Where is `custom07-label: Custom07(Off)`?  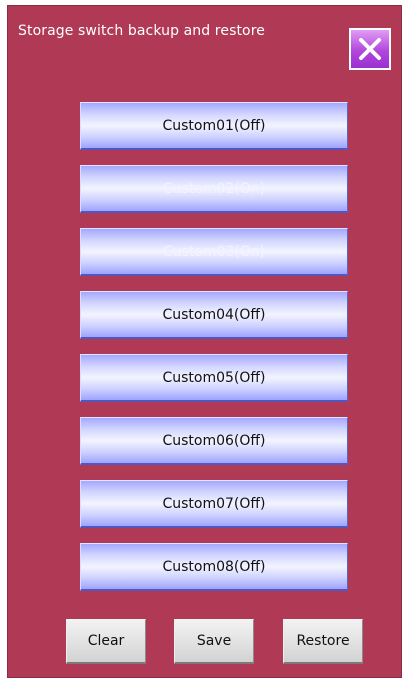
custom07-label: Custom07(Off) is located at coordinates (214, 503).